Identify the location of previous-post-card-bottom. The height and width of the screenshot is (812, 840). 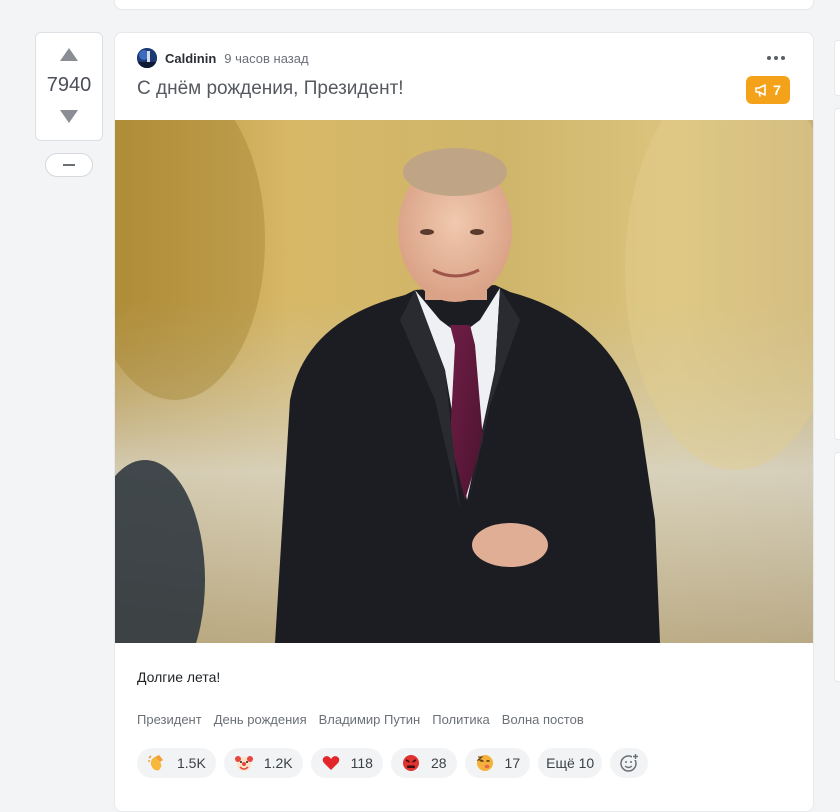
(464, 5).